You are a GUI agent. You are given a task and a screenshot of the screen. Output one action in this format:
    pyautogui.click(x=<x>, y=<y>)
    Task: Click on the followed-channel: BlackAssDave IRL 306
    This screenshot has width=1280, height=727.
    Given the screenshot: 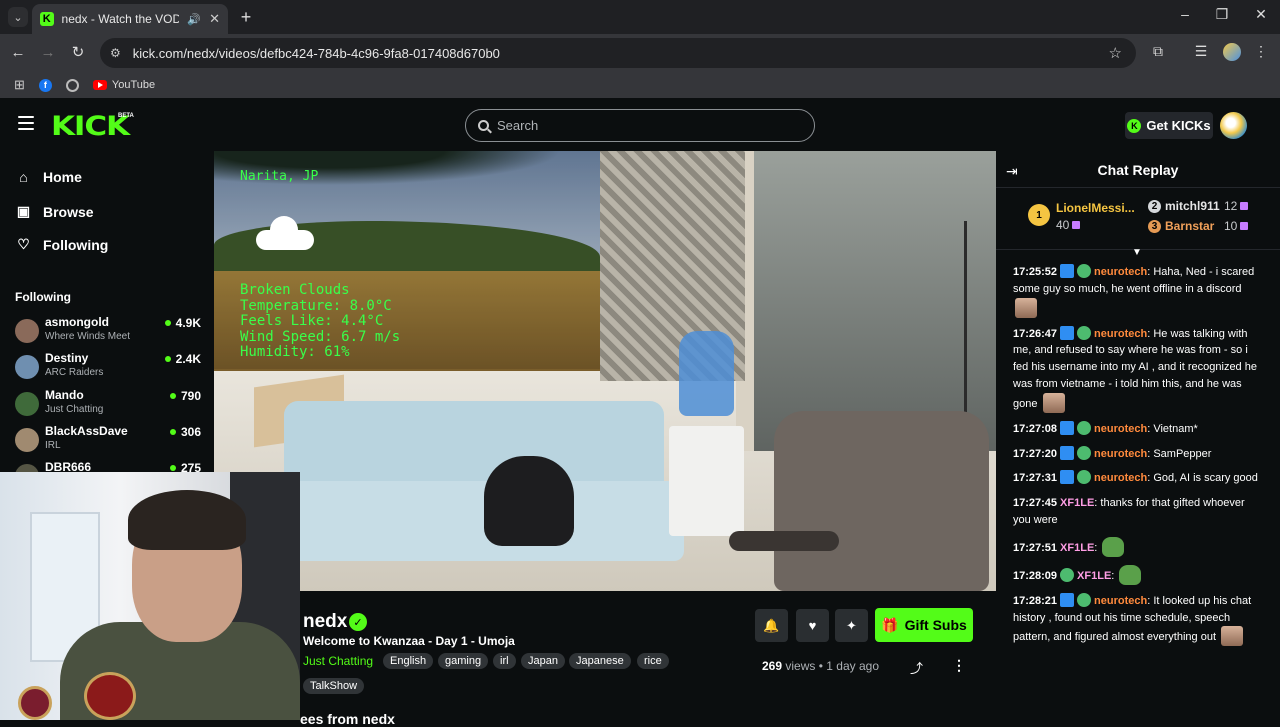 What is the action you would take?
    pyautogui.click(x=108, y=440)
    